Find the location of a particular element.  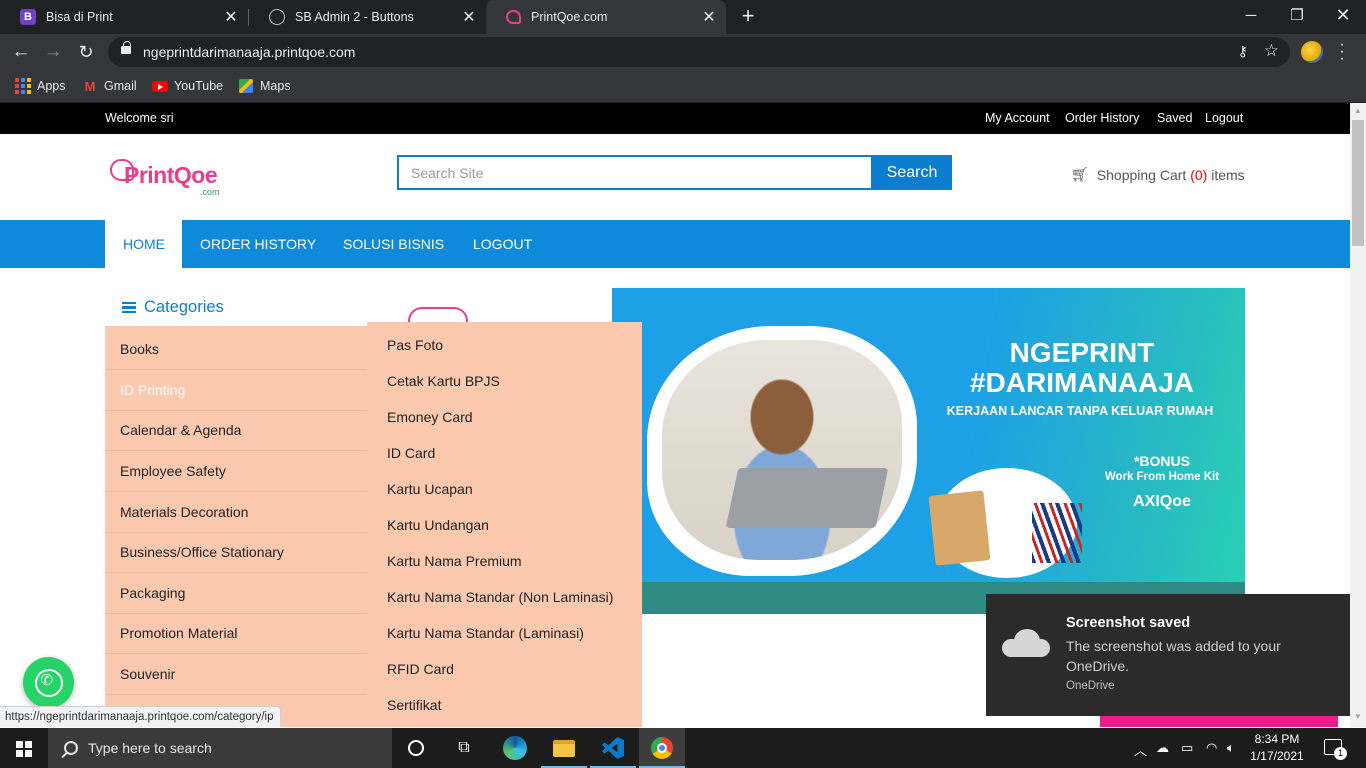

search-icon is located at coordinates (71, 748).